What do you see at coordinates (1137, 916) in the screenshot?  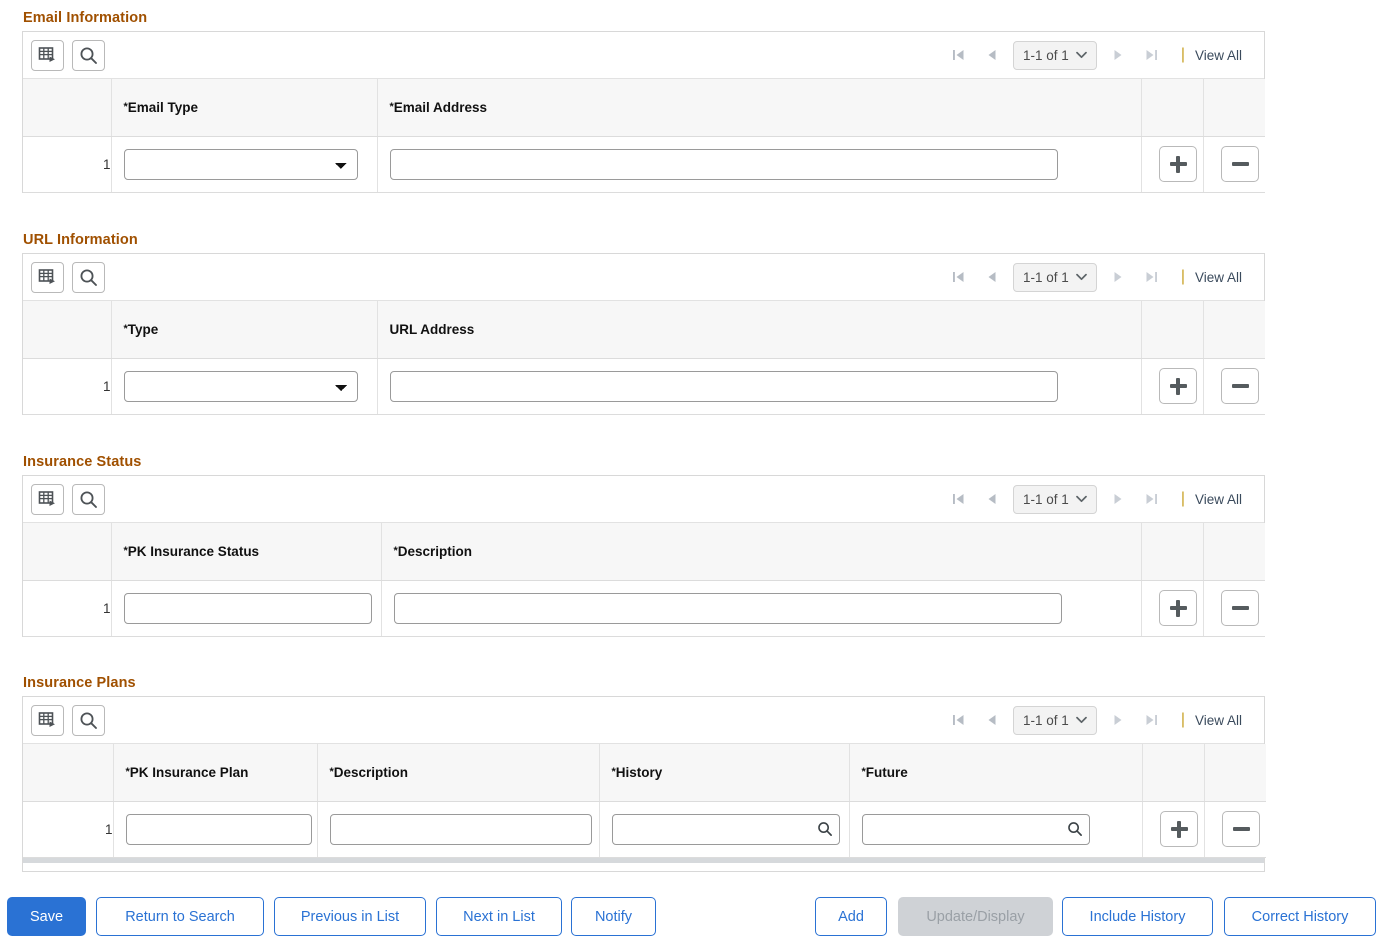 I see `include-history-button: Include History` at bounding box center [1137, 916].